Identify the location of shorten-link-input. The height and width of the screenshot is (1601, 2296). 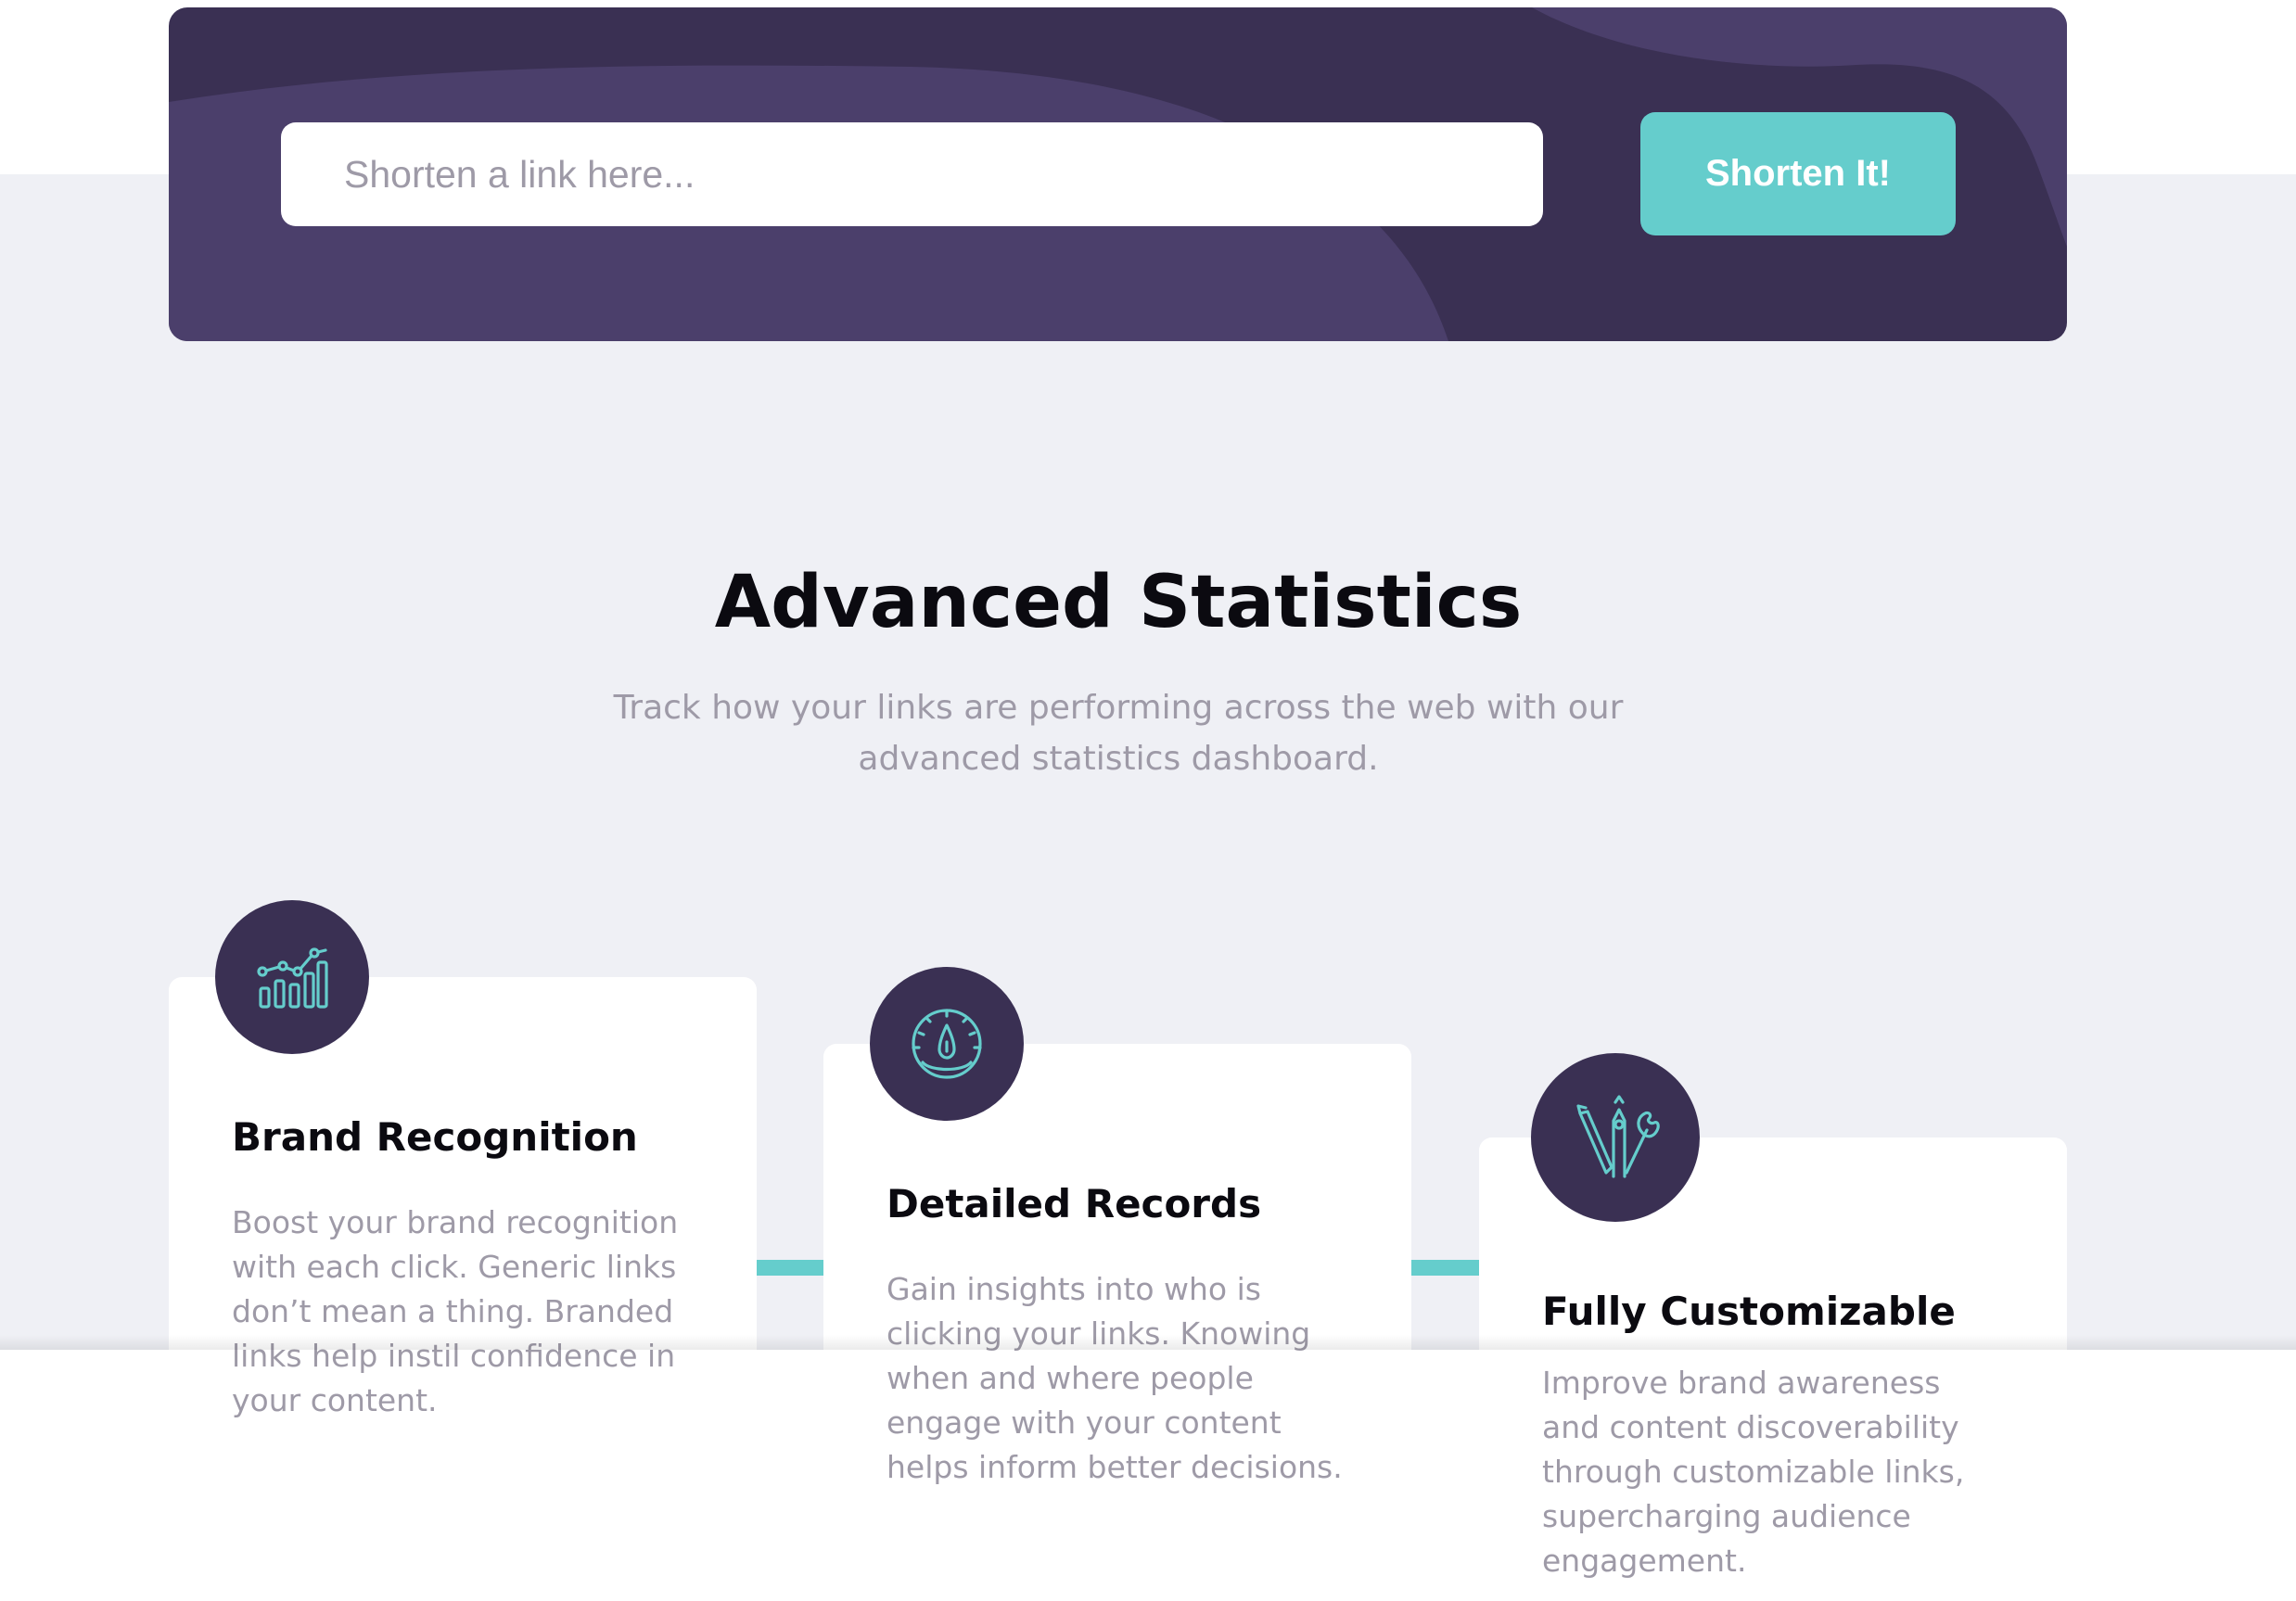
(912, 174).